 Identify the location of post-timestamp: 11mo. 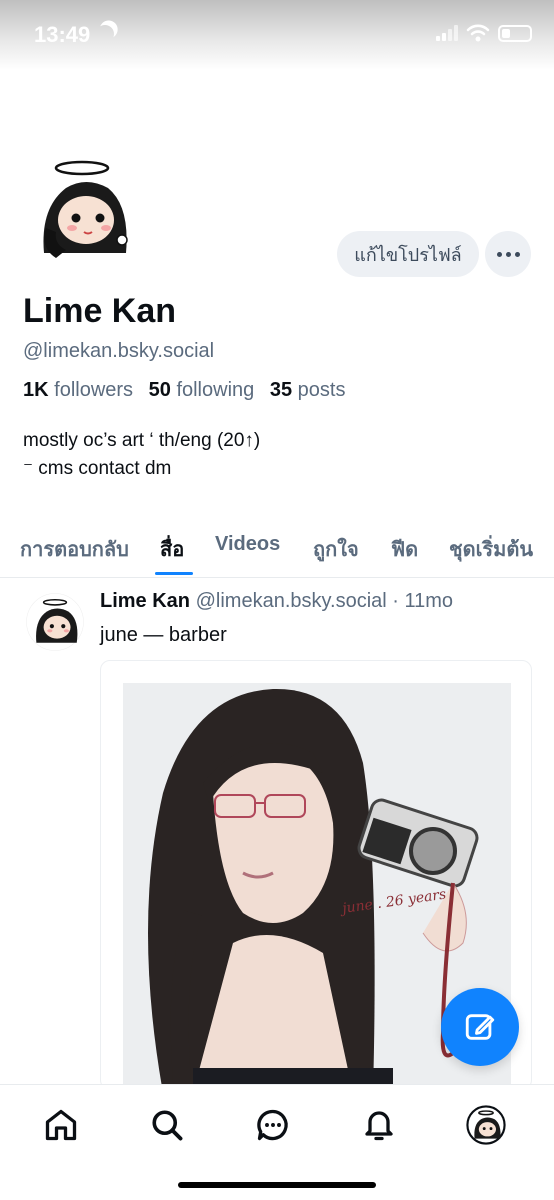
(429, 601).